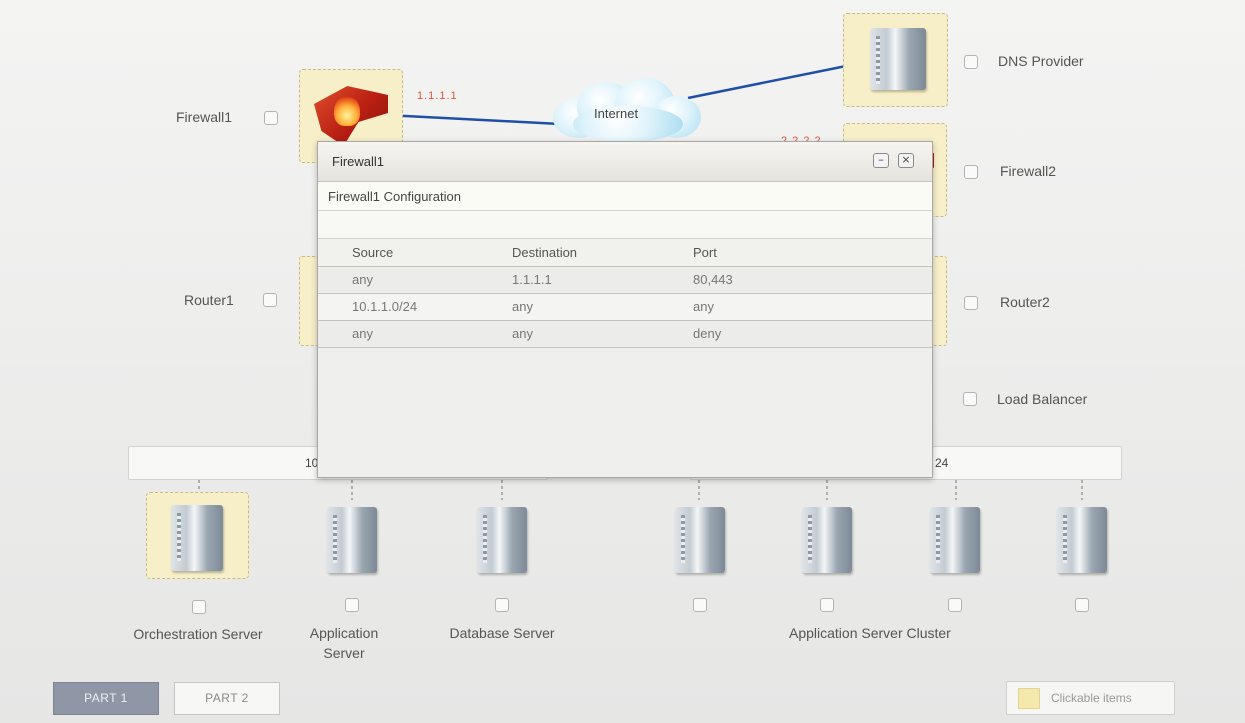 This screenshot has width=1245, height=723. What do you see at coordinates (971, 62) in the screenshot?
I see `dns-provider-checkbox` at bounding box center [971, 62].